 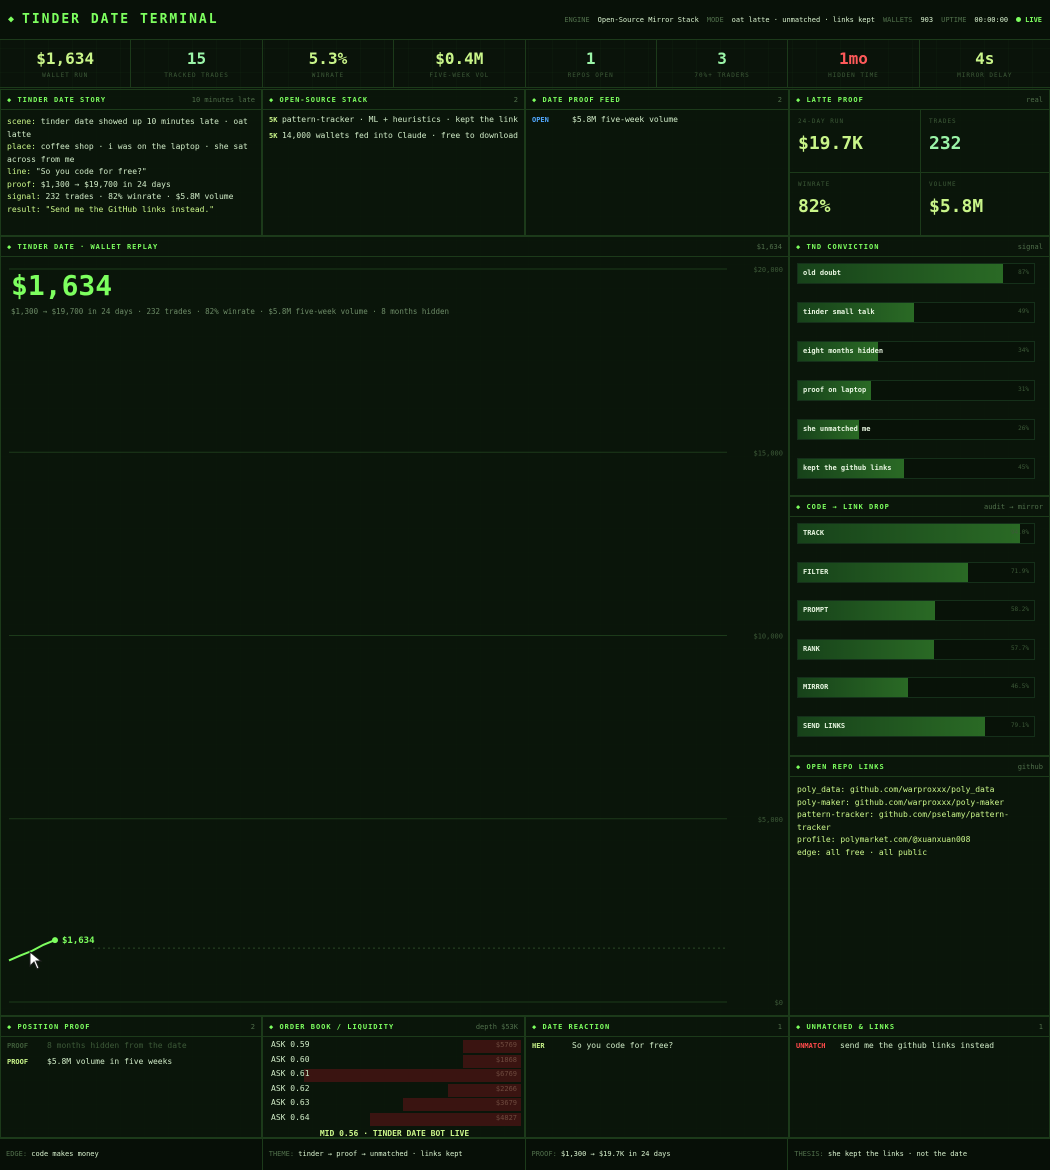 I want to click on bar-label: she unmatched me, so click(x=837, y=429).